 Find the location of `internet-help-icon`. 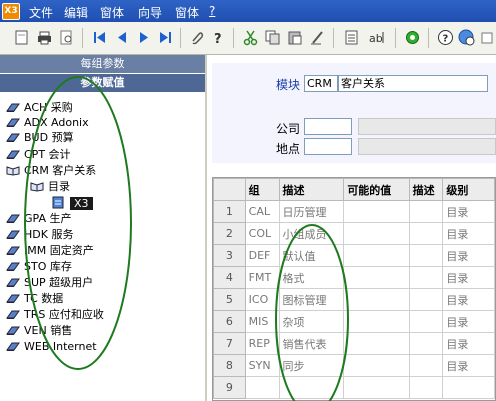

internet-help-icon is located at coordinates (466, 37).